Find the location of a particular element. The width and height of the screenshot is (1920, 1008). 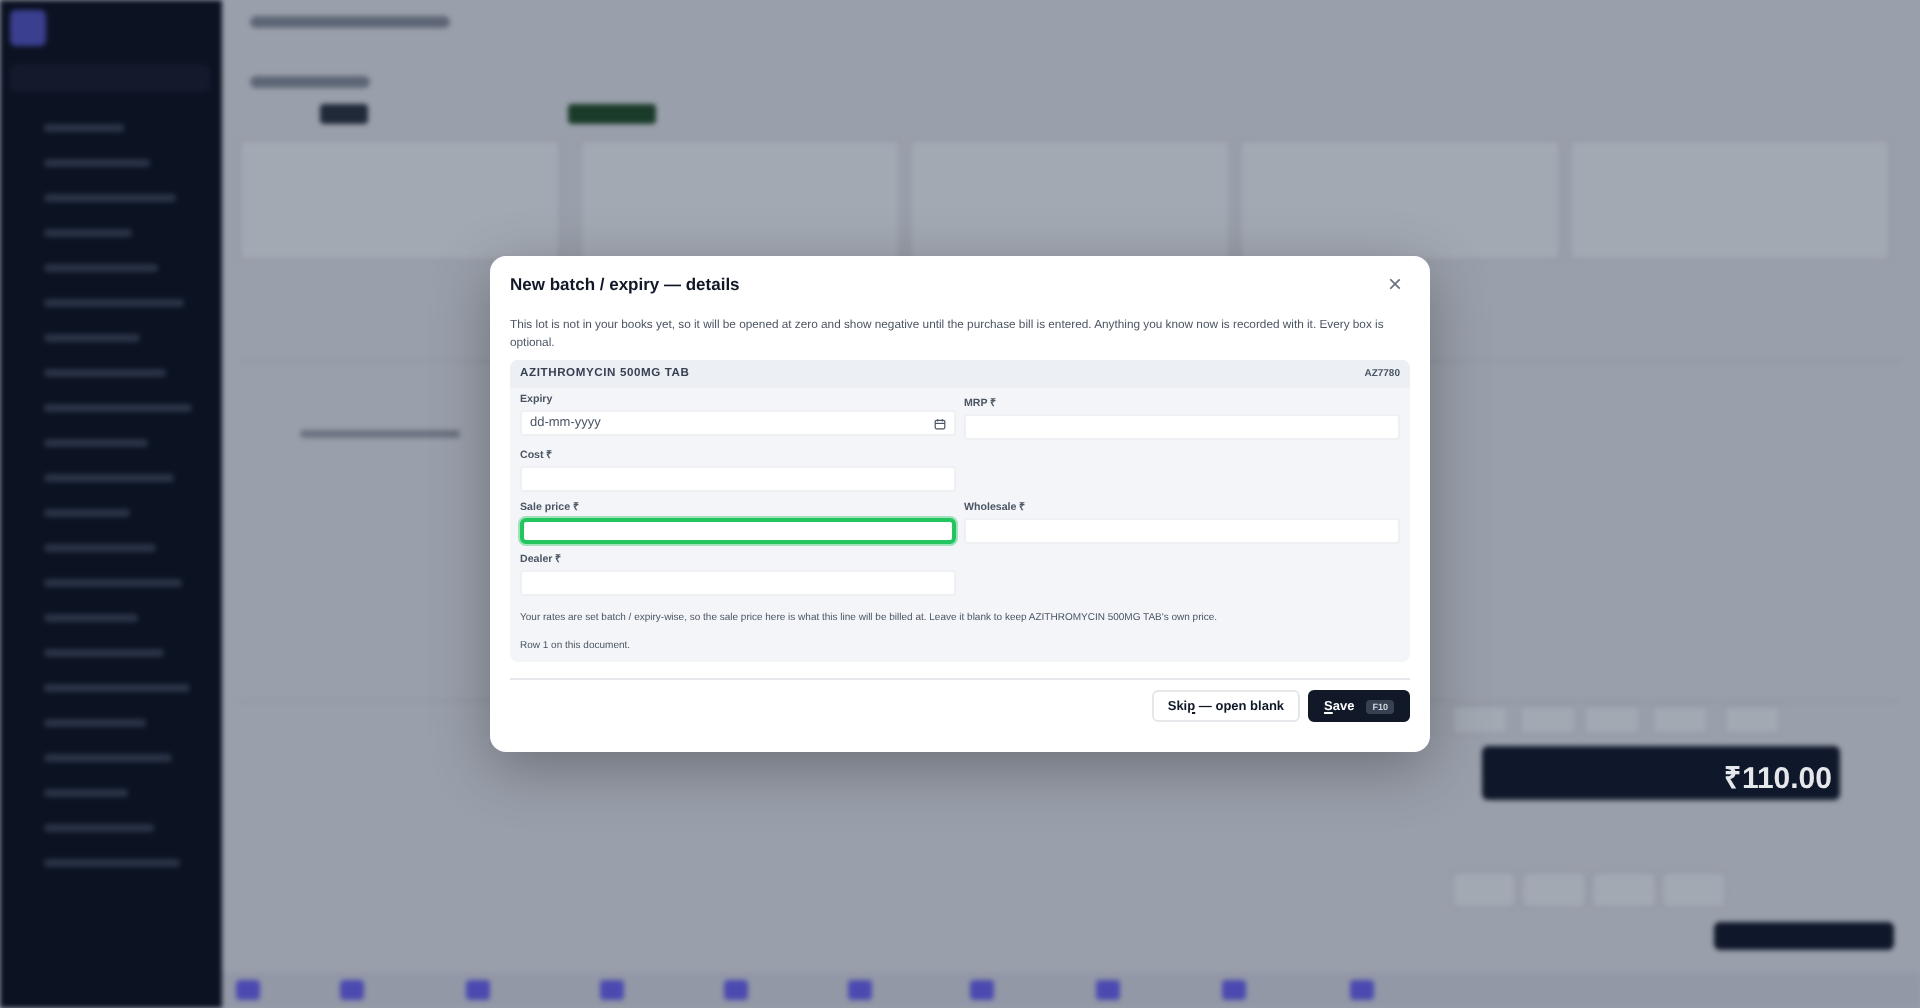

calendar-icon is located at coordinates (940, 423).